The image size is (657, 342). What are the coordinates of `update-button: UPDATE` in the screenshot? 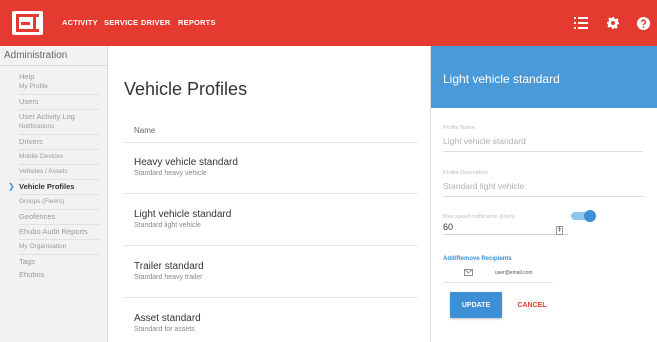 It's located at (476, 305).